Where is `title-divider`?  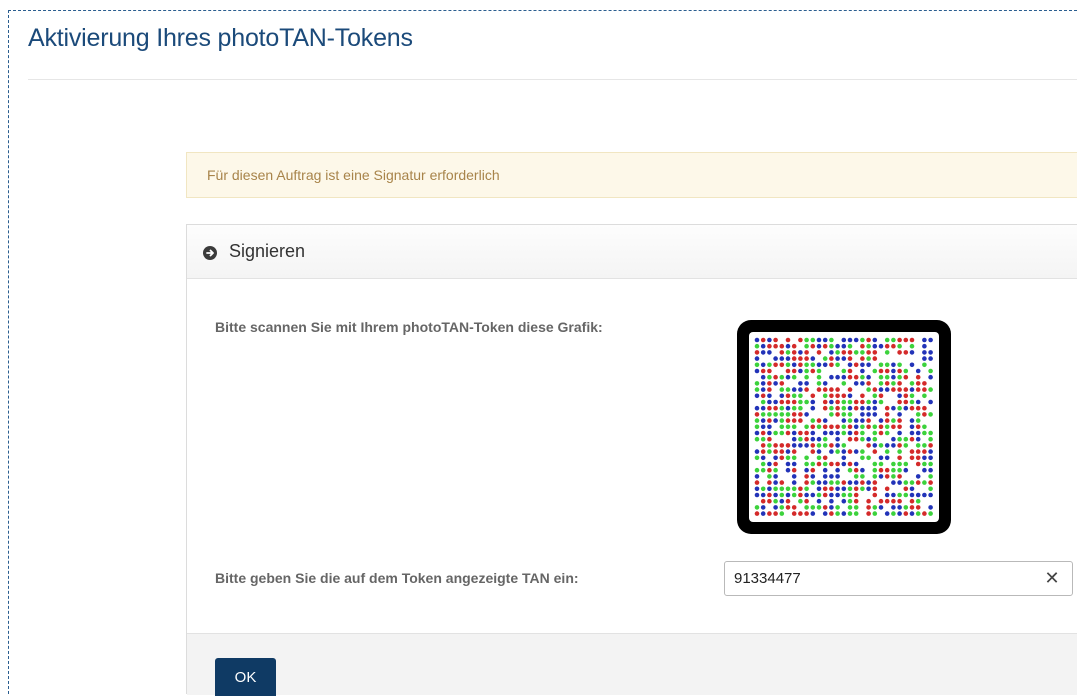 title-divider is located at coordinates (552, 79).